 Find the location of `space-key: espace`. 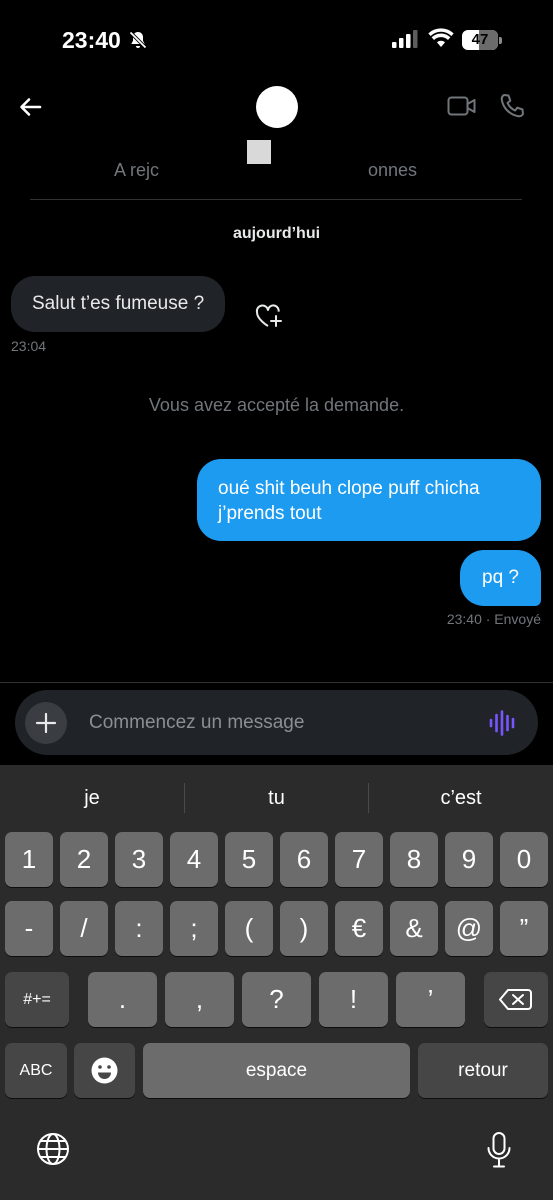

space-key: espace is located at coordinates (276, 1070).